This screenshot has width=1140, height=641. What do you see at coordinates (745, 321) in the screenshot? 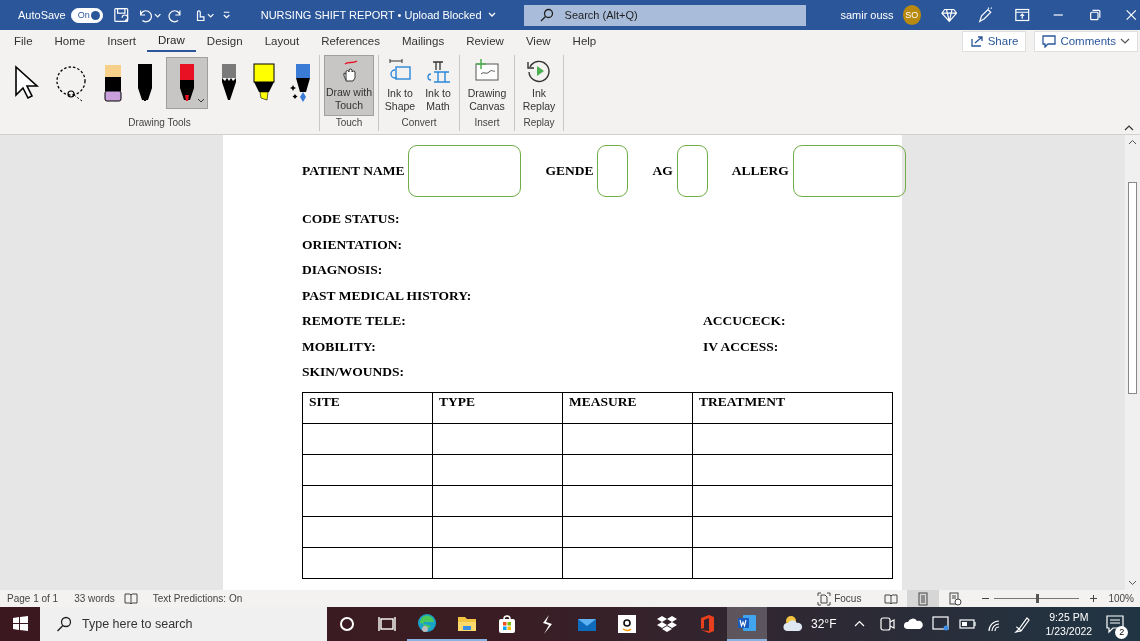
I see `field-label: ACCUCECK:` at bounding box center [745, 321].